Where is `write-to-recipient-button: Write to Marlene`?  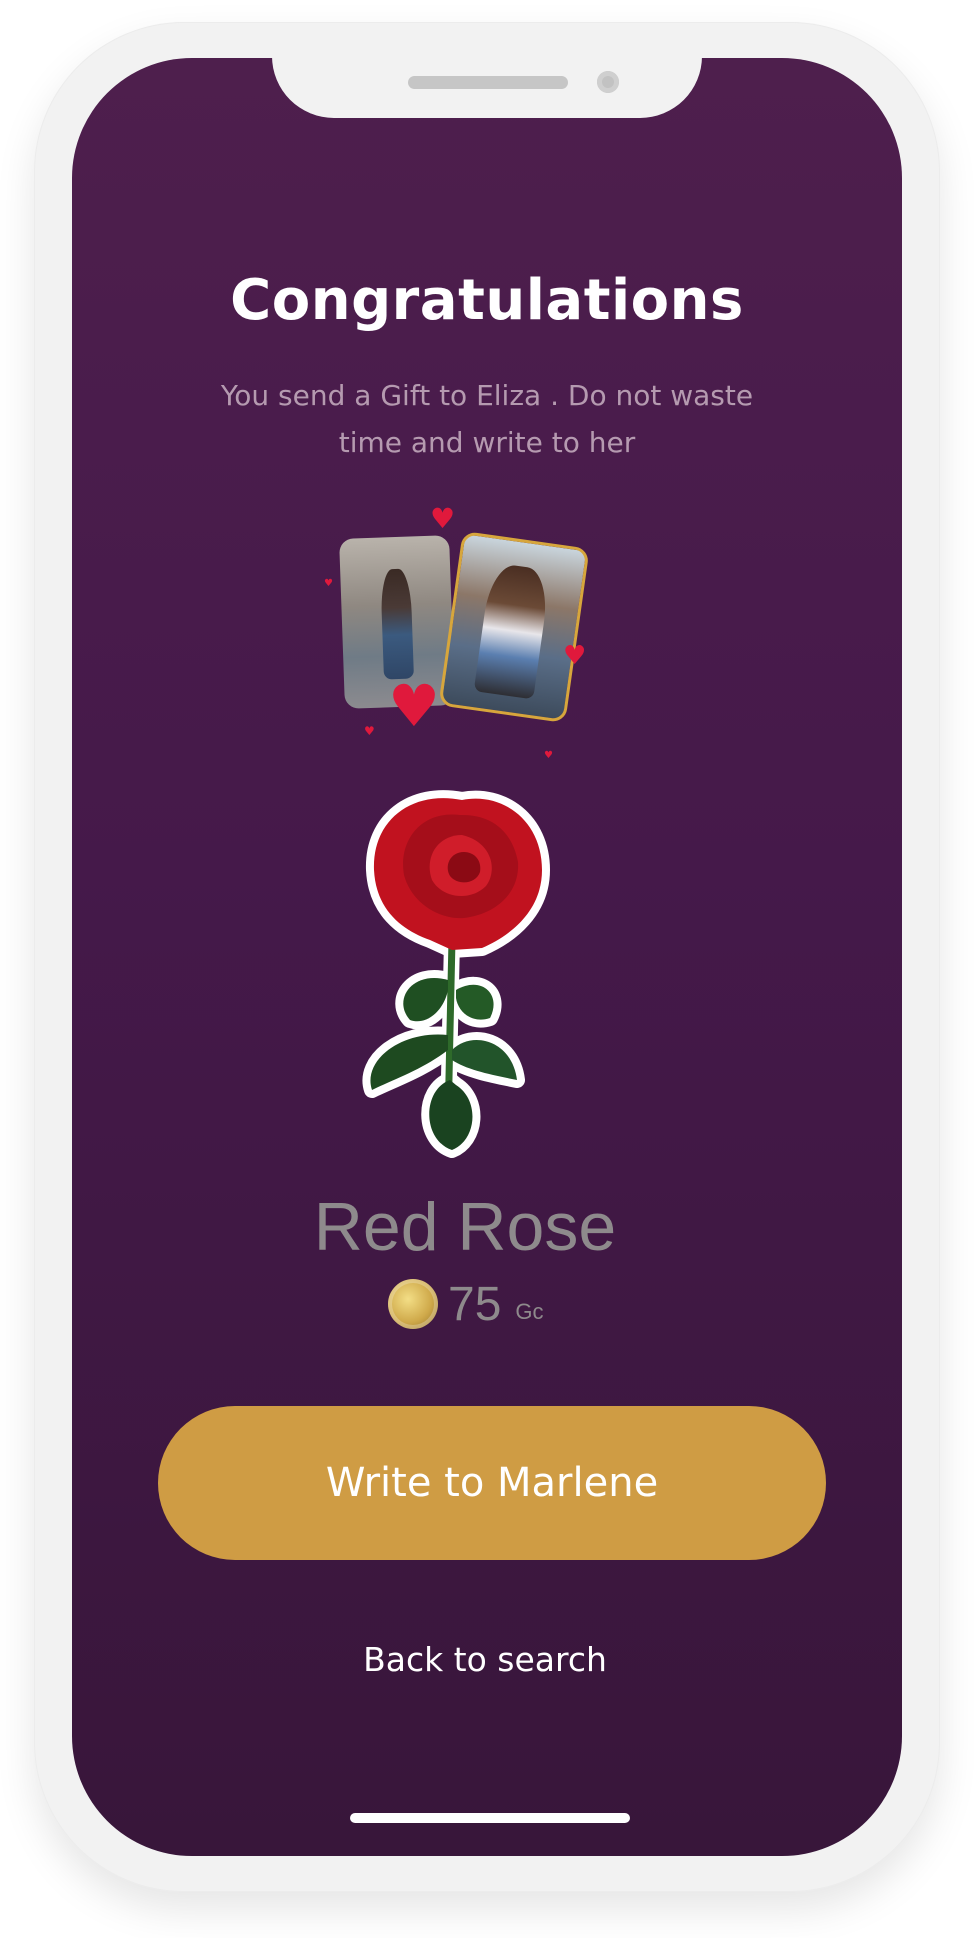 write-to-recipient-button: Write to Marlene is located at coordinates (492, 1483).